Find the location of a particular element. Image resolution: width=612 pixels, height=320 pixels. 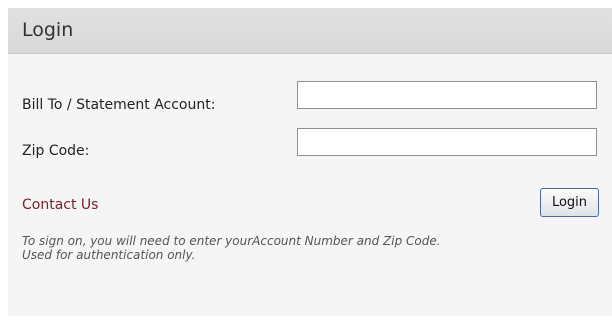

zip-code-label: Zip Code: is located at coordinates (56, 151).